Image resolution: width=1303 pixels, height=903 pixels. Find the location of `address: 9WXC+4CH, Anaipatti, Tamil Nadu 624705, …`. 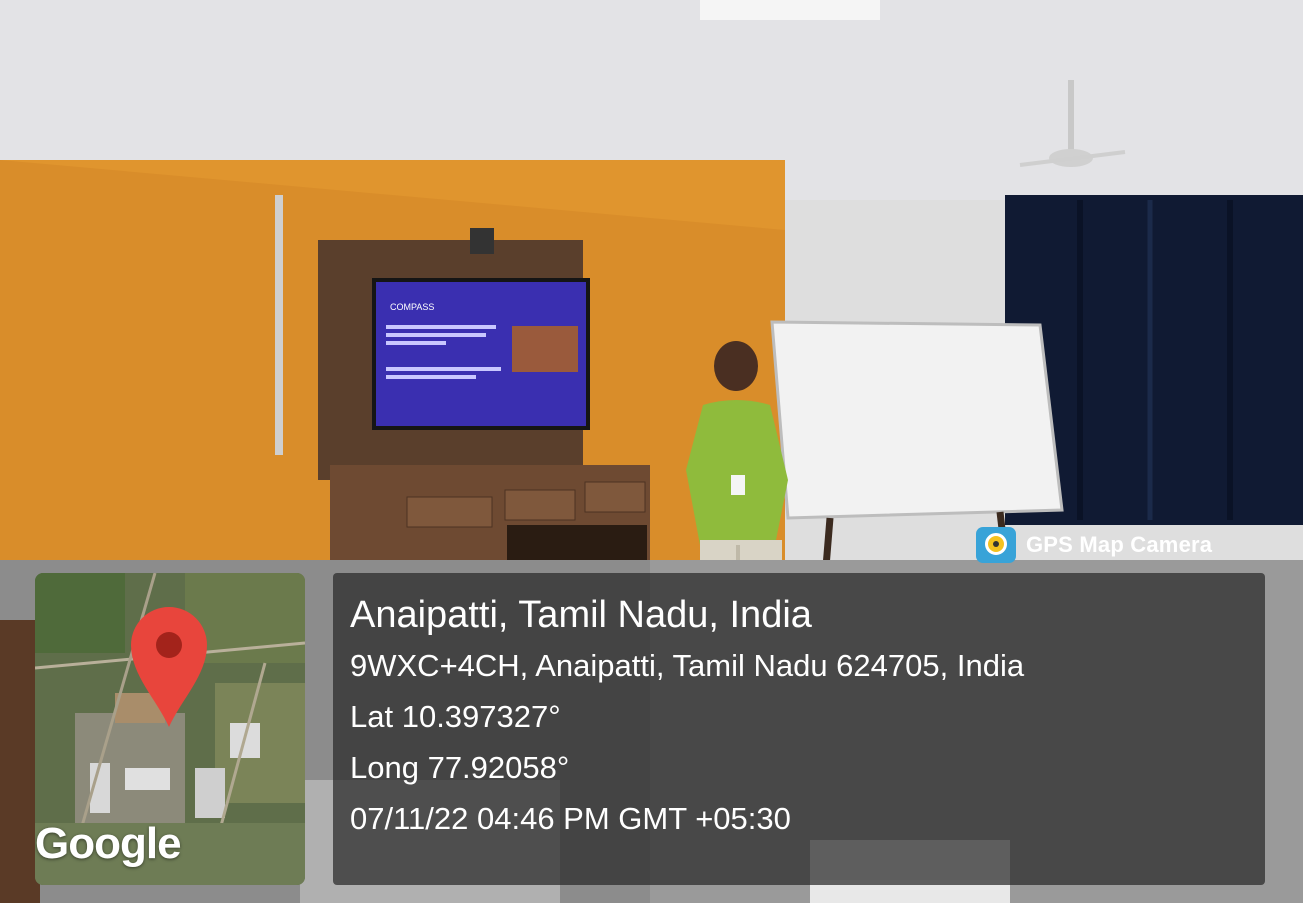

address: 9WXC+4CH, Anaipatti, Tamil Nadu 624705, … is located at coordinates (687, 665).